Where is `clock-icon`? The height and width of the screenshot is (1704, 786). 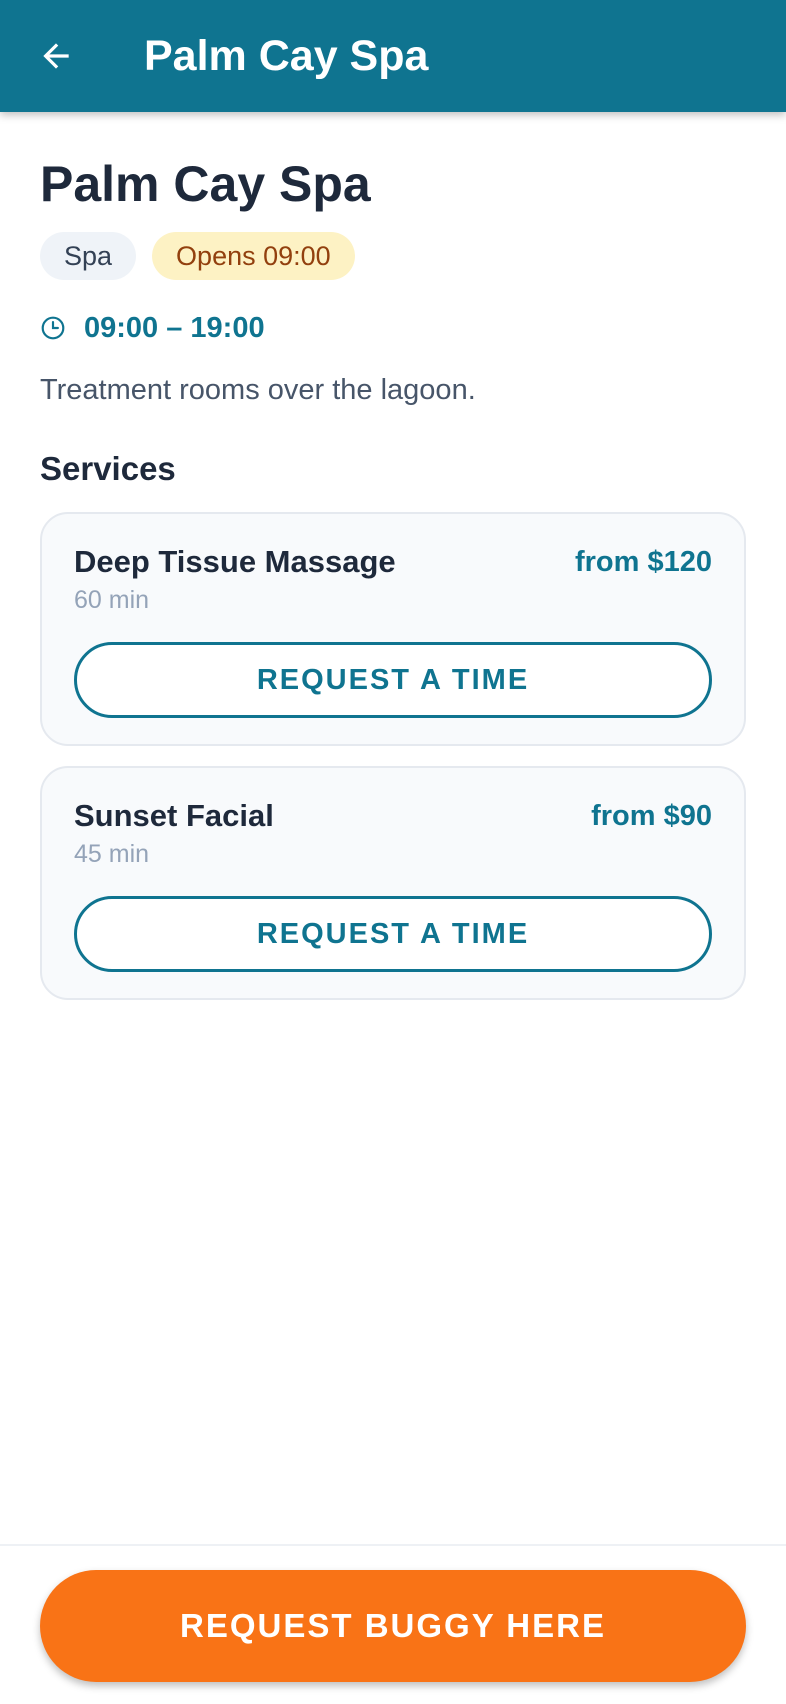 clock-icon is located at coordinates (53, 328).